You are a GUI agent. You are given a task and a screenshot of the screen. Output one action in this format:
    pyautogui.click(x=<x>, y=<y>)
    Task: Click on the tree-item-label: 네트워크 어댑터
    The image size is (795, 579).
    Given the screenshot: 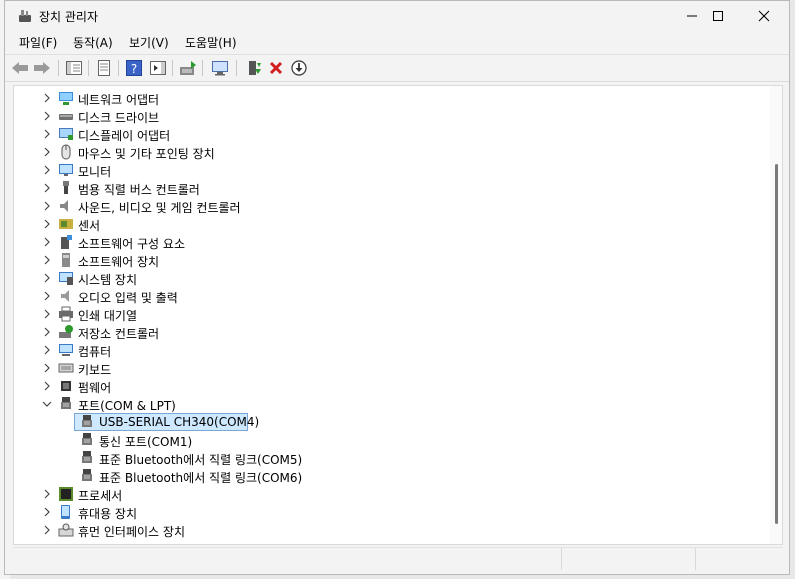 What is the action you would take?
    pyautogui.click(x=119, y=100)
    